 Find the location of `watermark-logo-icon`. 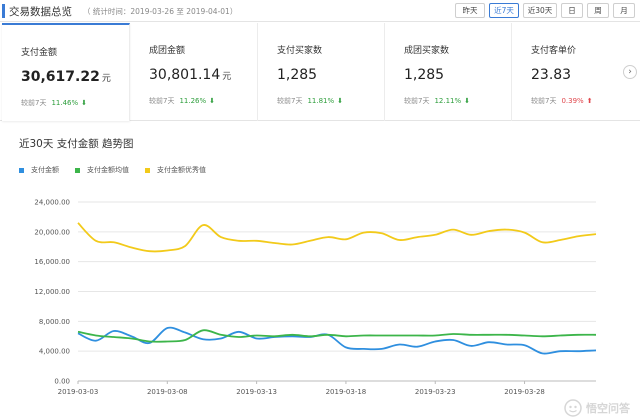

watermark-logo-icon is located at coordinates (573, 408).